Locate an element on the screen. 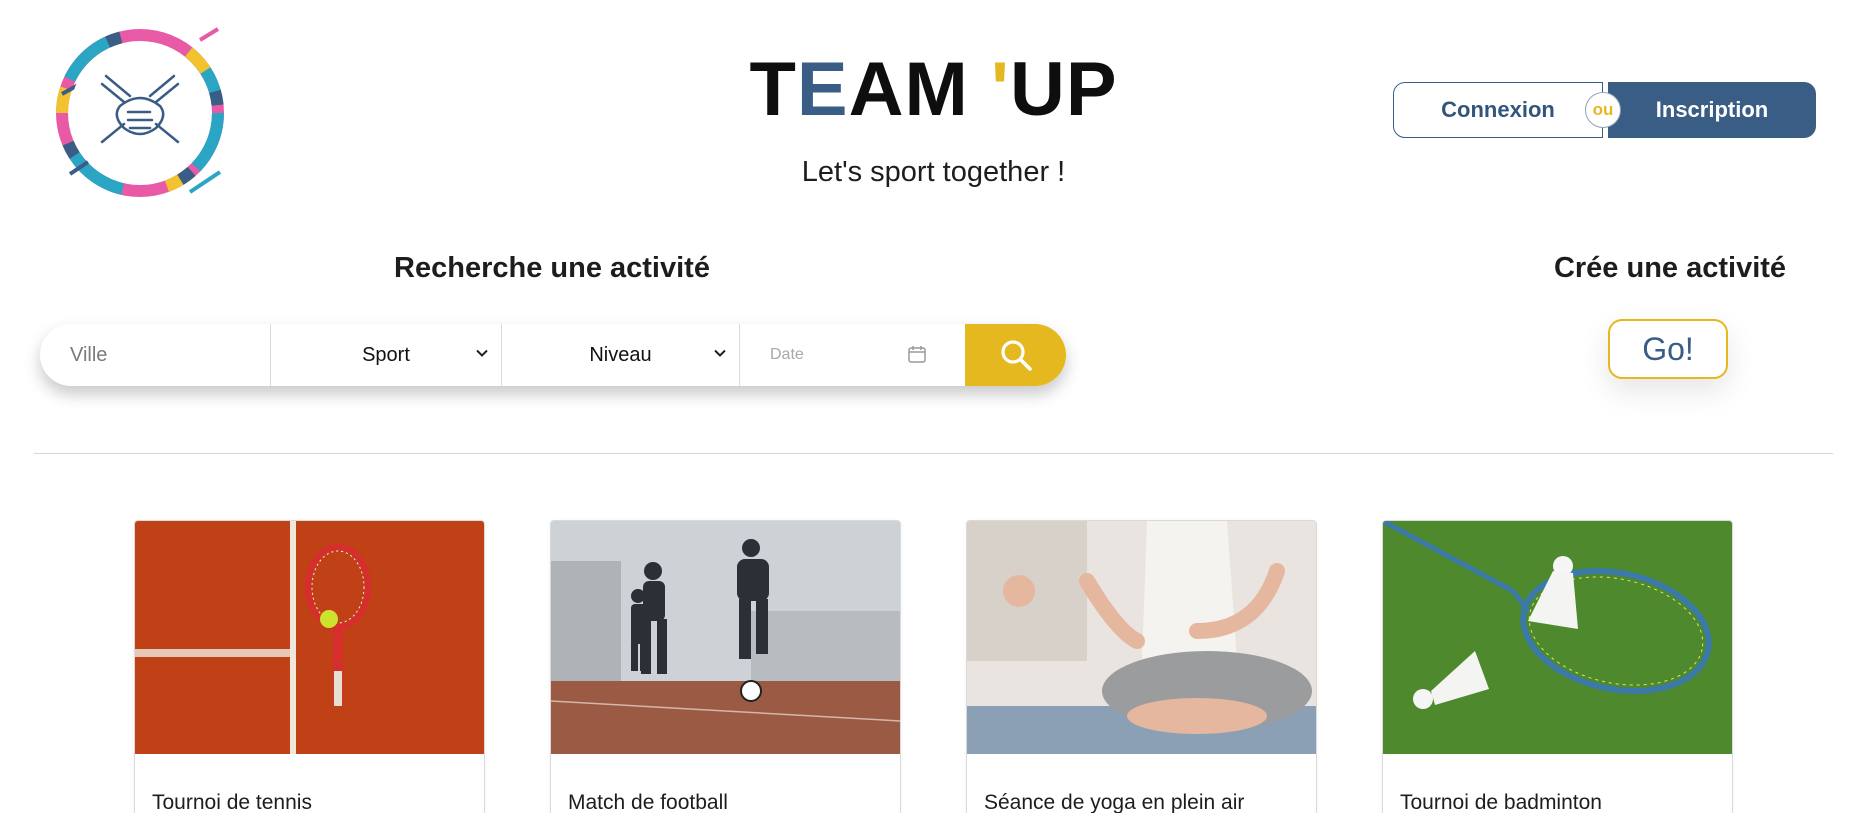 The width and height of the screenshot is (1867, 813). activity-title: Séance de yoga en plein air is located at coordinates (1114, 802).